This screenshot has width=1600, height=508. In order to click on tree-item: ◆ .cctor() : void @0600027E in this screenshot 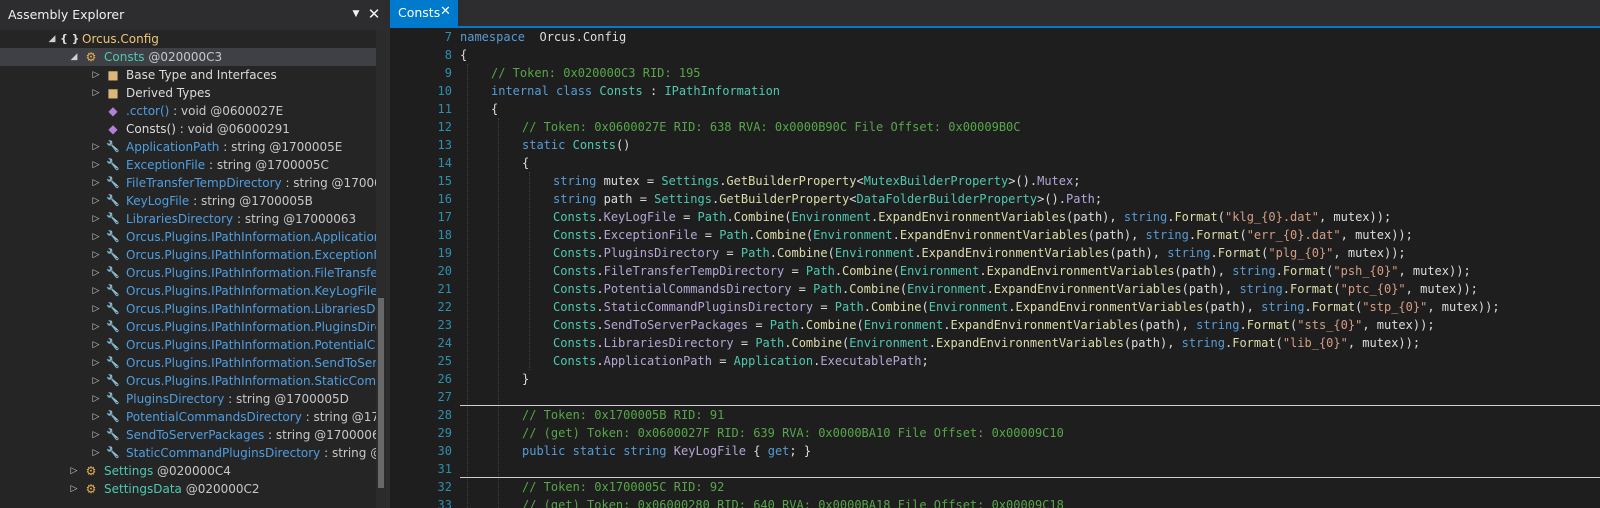, I will do `click(188, 111)`.